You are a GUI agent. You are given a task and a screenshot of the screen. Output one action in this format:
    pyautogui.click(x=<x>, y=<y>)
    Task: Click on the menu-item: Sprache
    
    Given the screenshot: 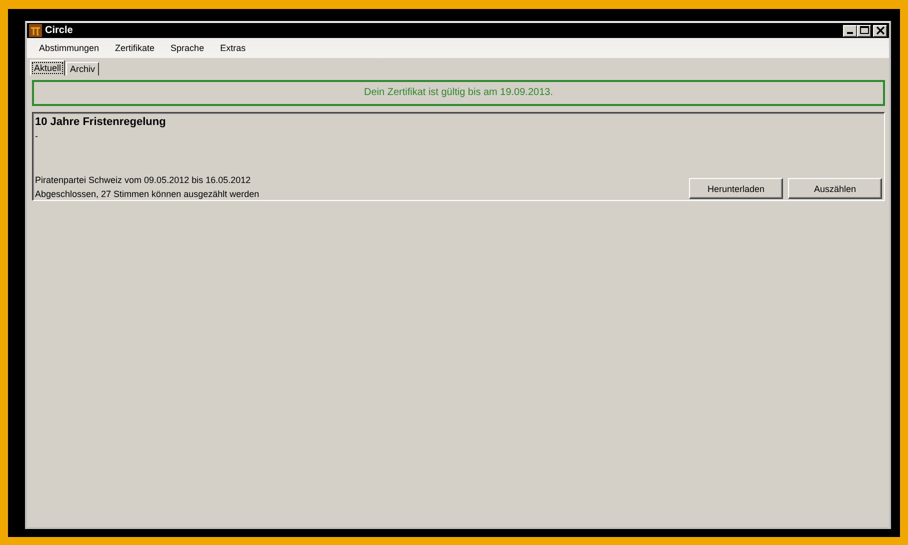 What is the action you would take?
    pyautogui.click(x=187, y=48)
    